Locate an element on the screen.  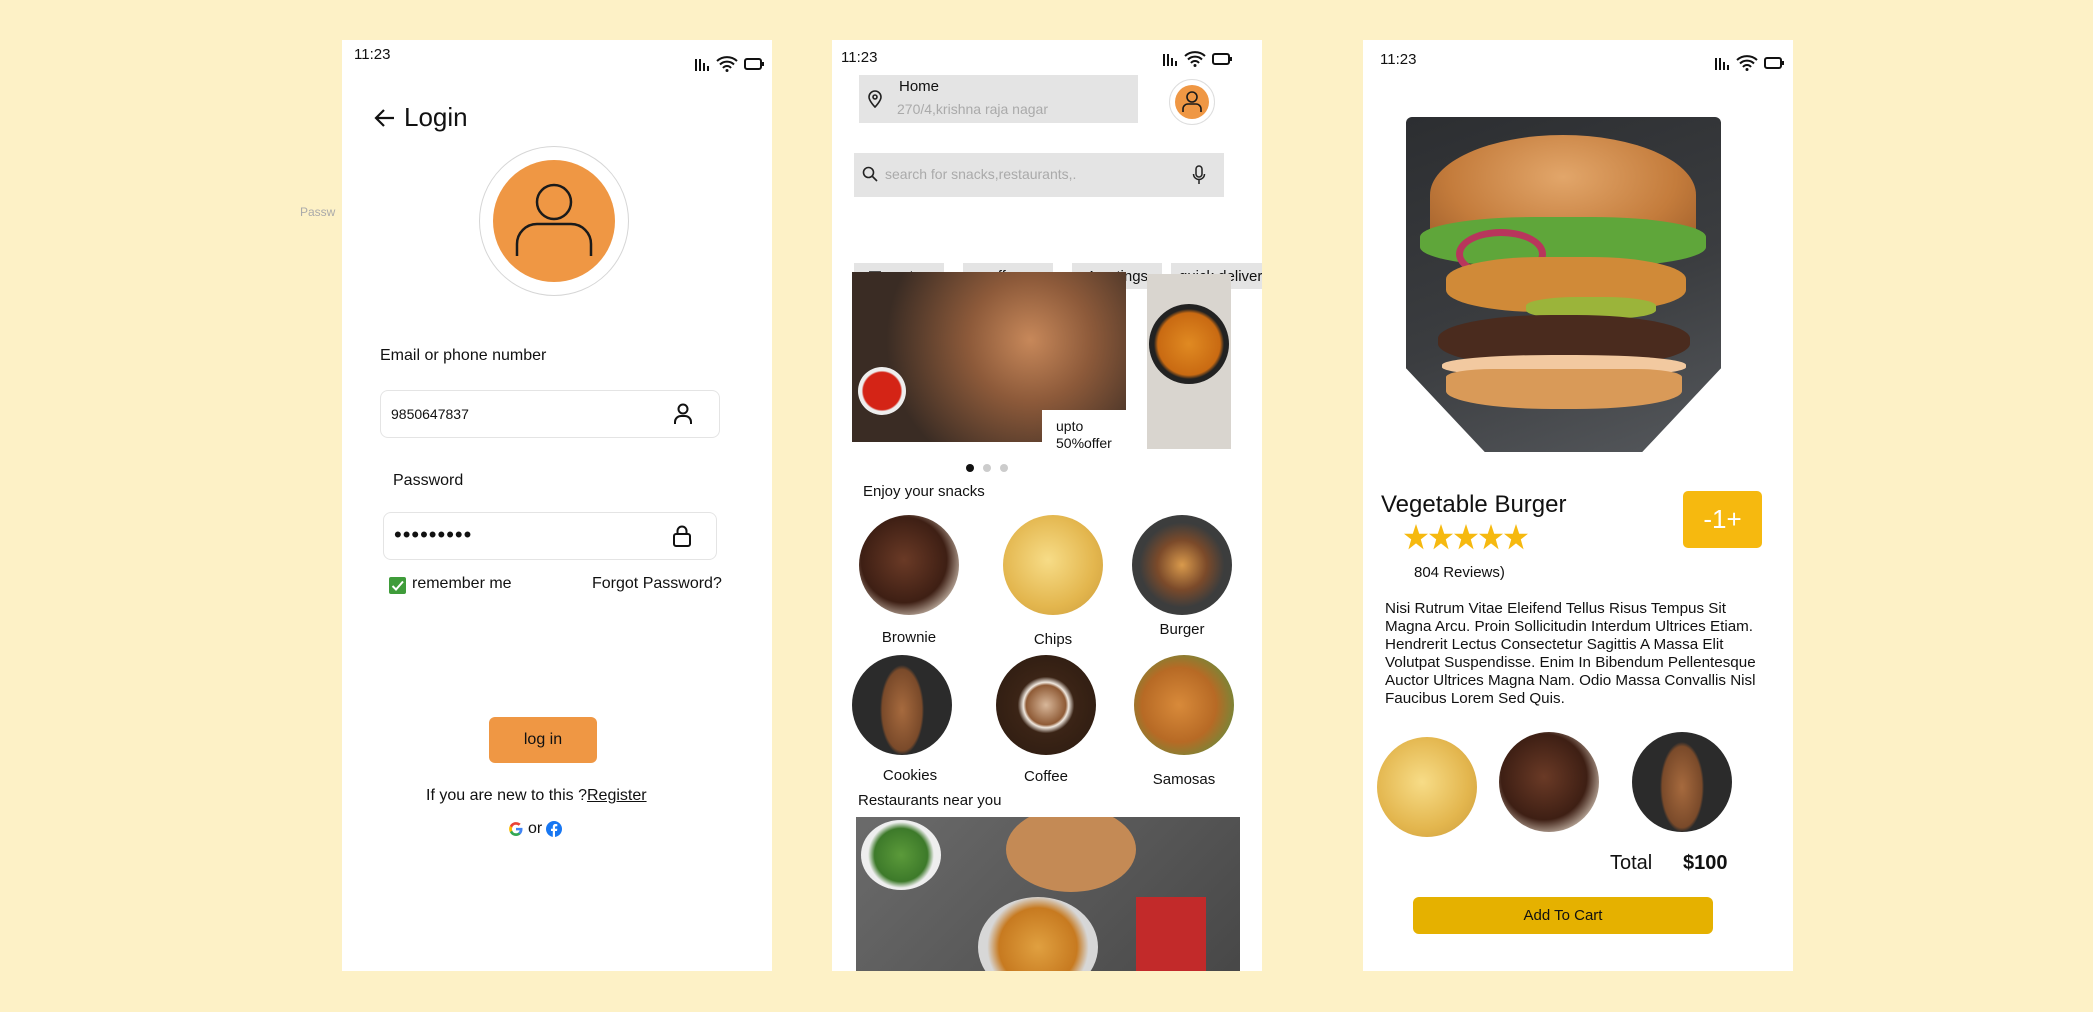
red-napkin is located at coordinates (1171, 934).